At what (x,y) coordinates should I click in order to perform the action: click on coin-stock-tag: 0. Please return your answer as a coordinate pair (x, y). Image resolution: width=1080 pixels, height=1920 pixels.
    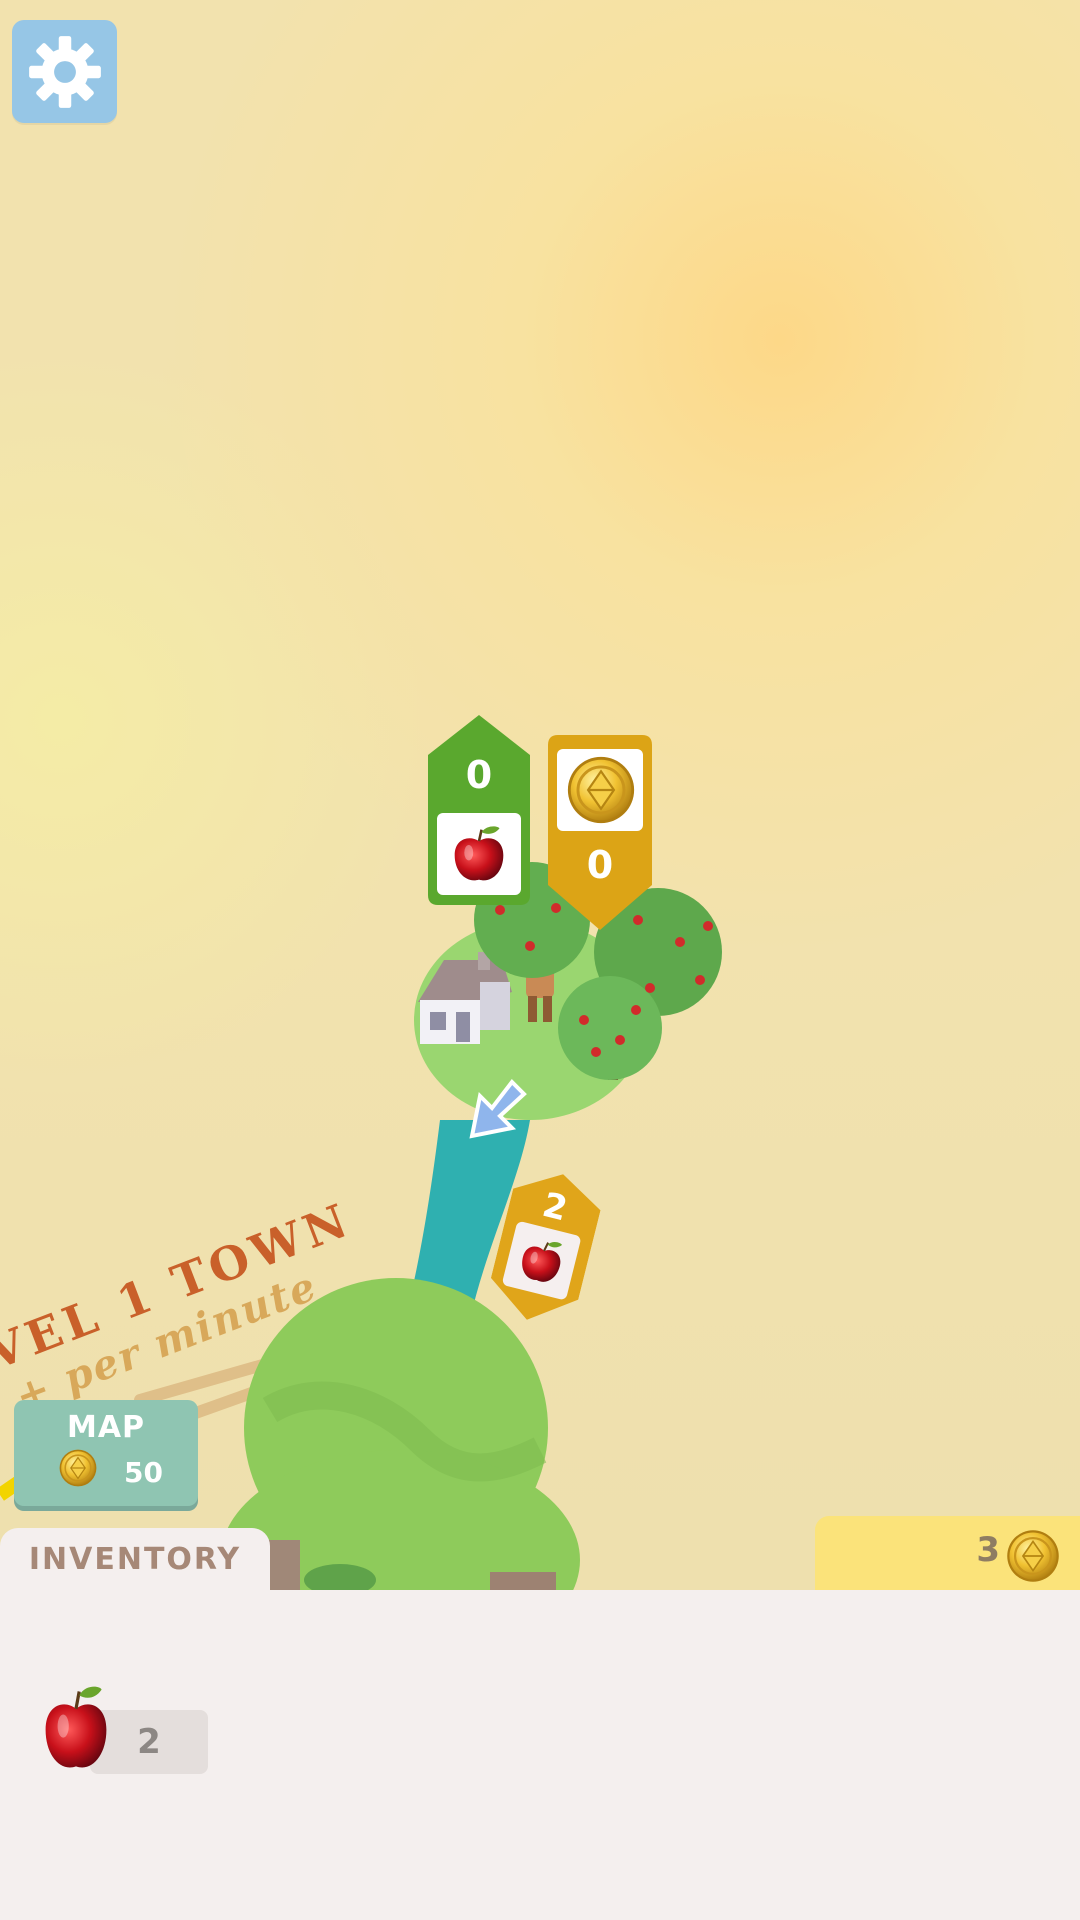
    Looking at the image, I should click on (600, 832).